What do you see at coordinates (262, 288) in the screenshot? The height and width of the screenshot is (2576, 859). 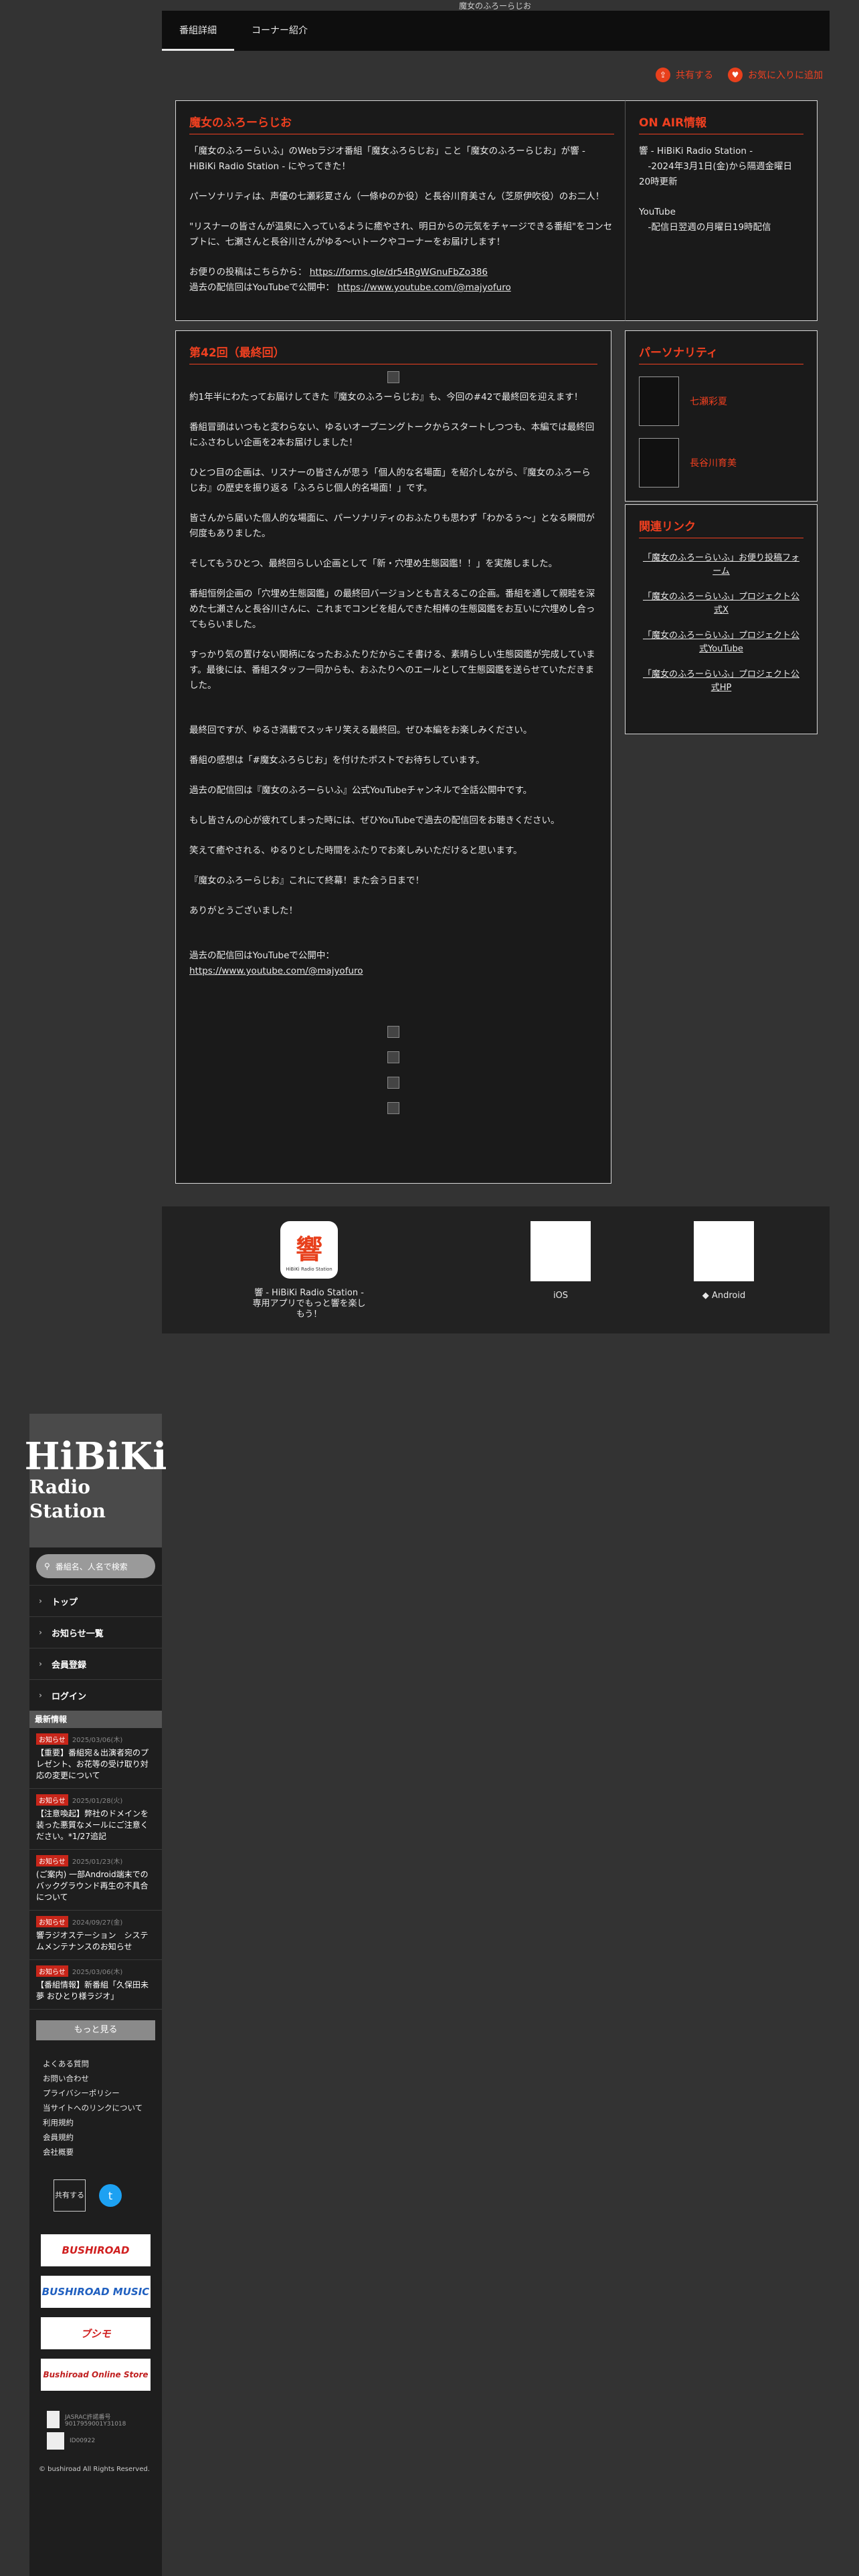 I see `youtube-label: 過去の配信回はYouTubeで公開中：` at bounding box center [262, 288].